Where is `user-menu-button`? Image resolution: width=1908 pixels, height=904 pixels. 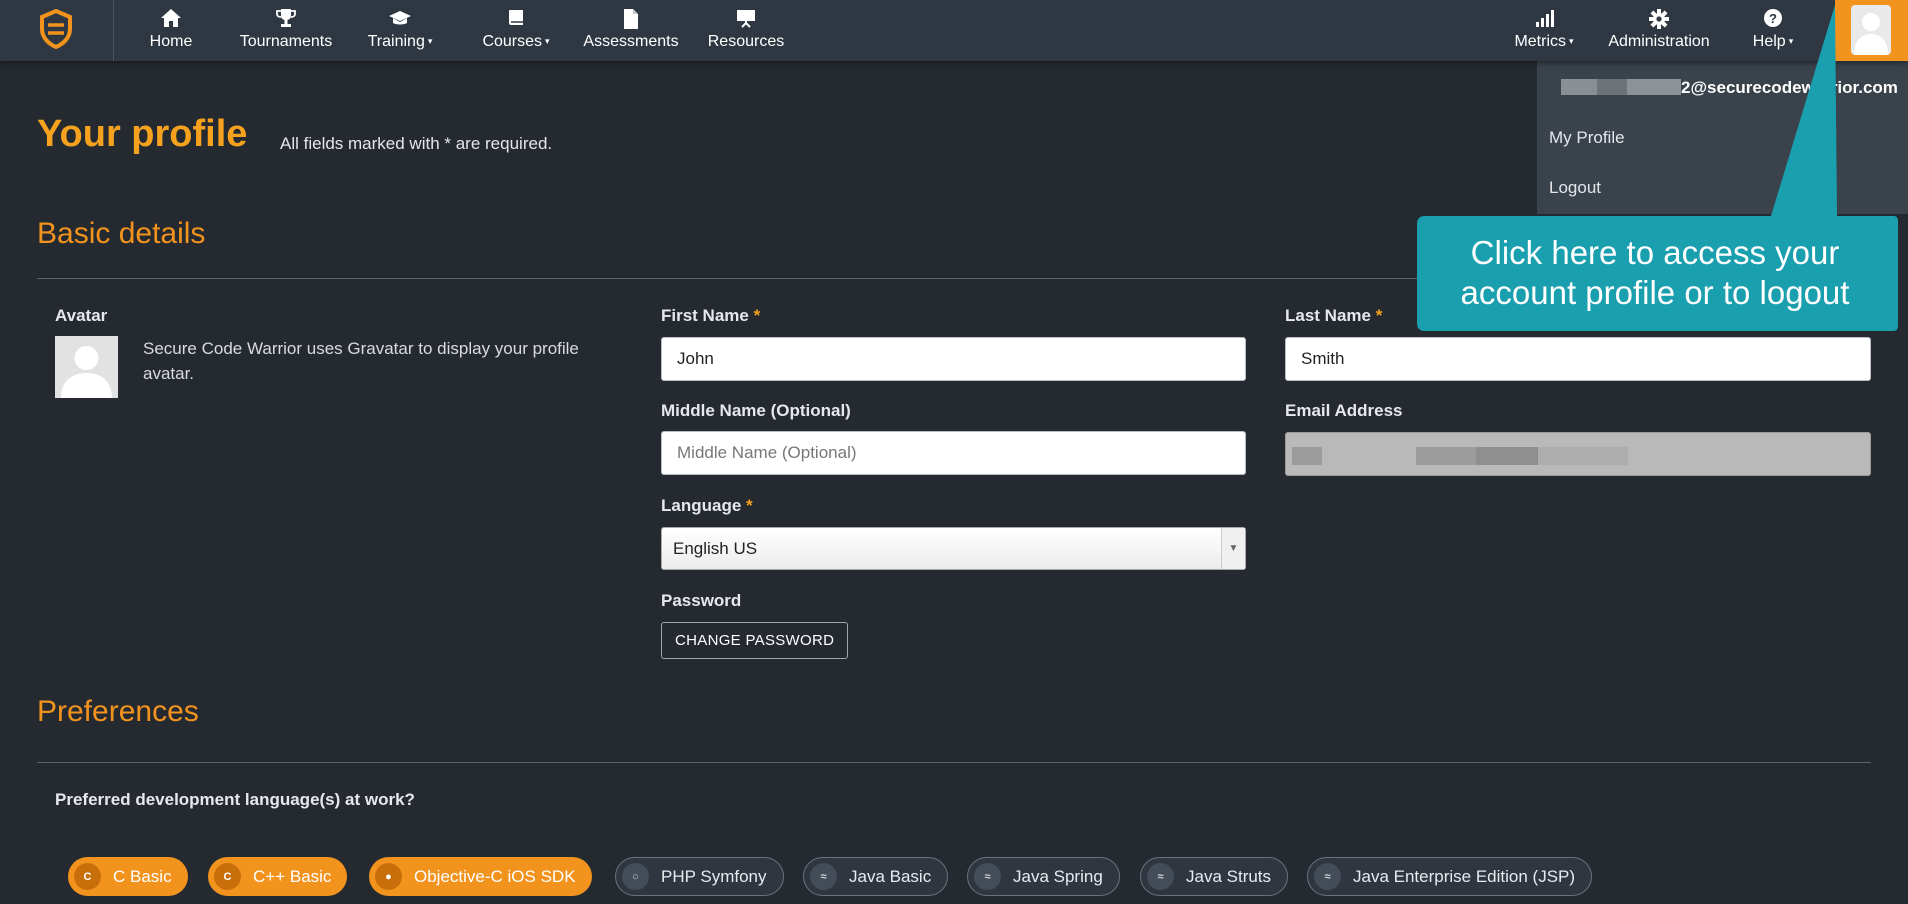
user-menu-button is located at coordinates (1871, 30).